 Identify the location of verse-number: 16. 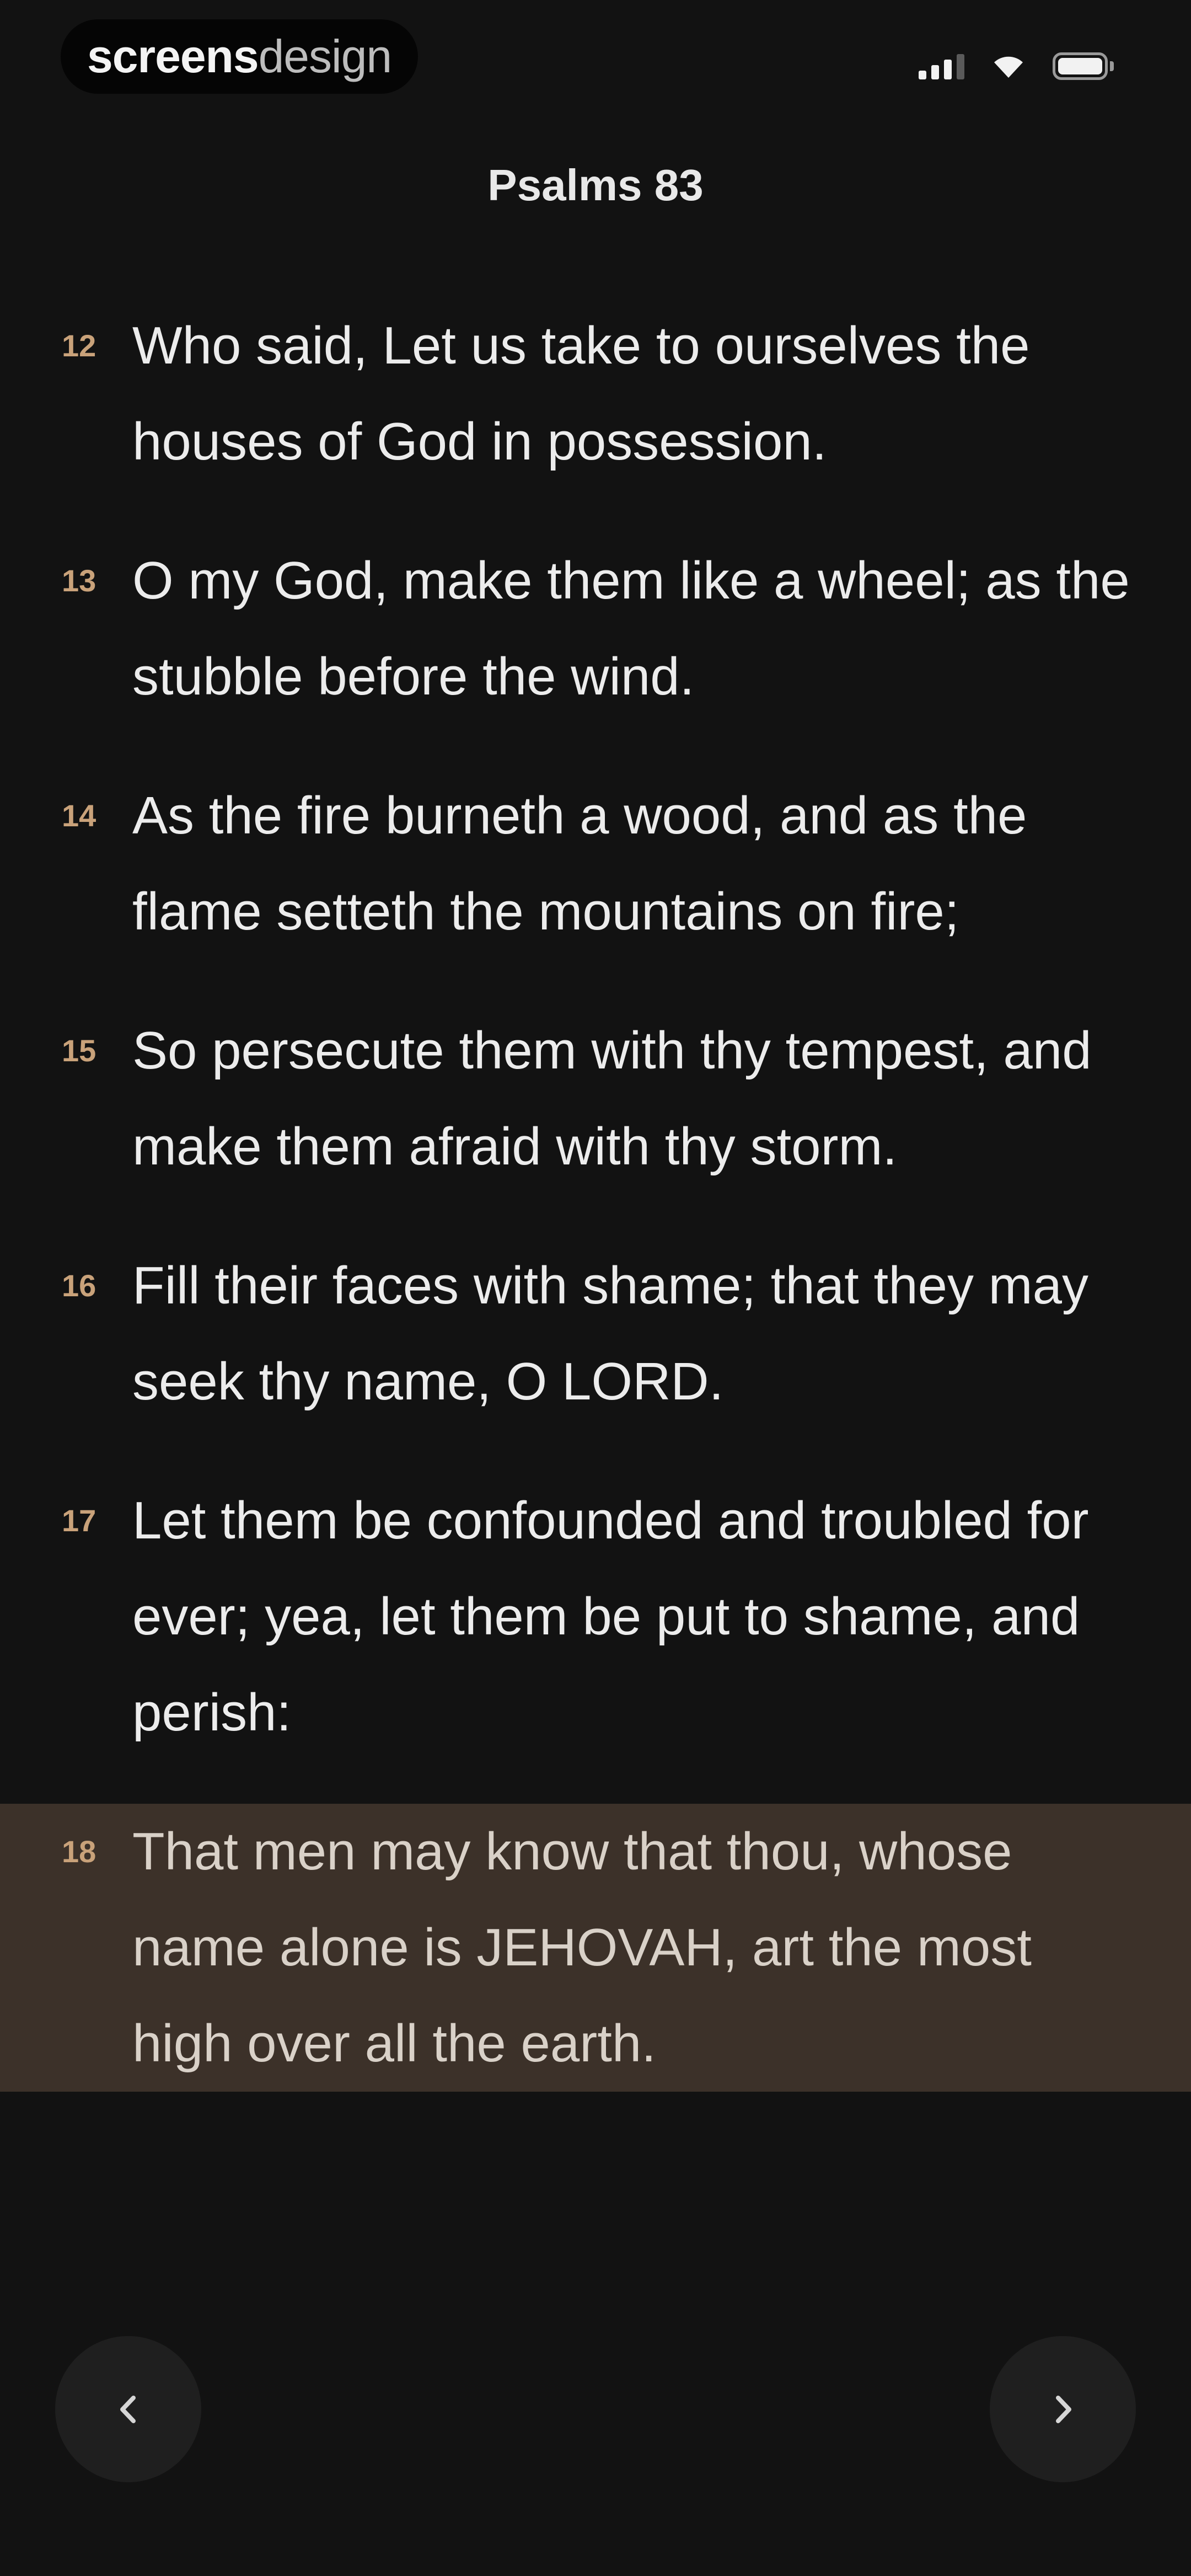
(79, 1285).